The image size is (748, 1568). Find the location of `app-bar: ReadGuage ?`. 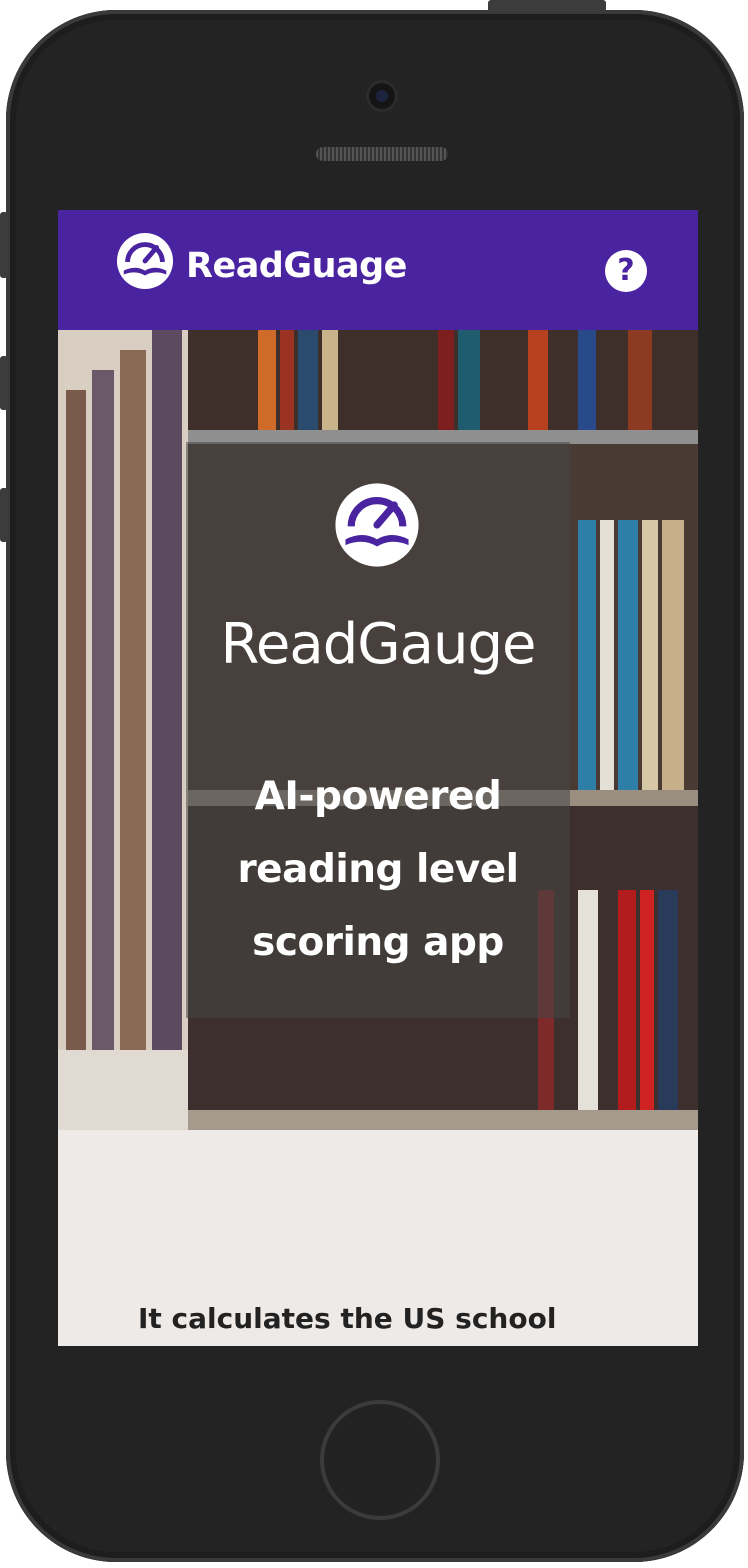

app-bar: ReadGuage ? is located at coordinates (378, 270).